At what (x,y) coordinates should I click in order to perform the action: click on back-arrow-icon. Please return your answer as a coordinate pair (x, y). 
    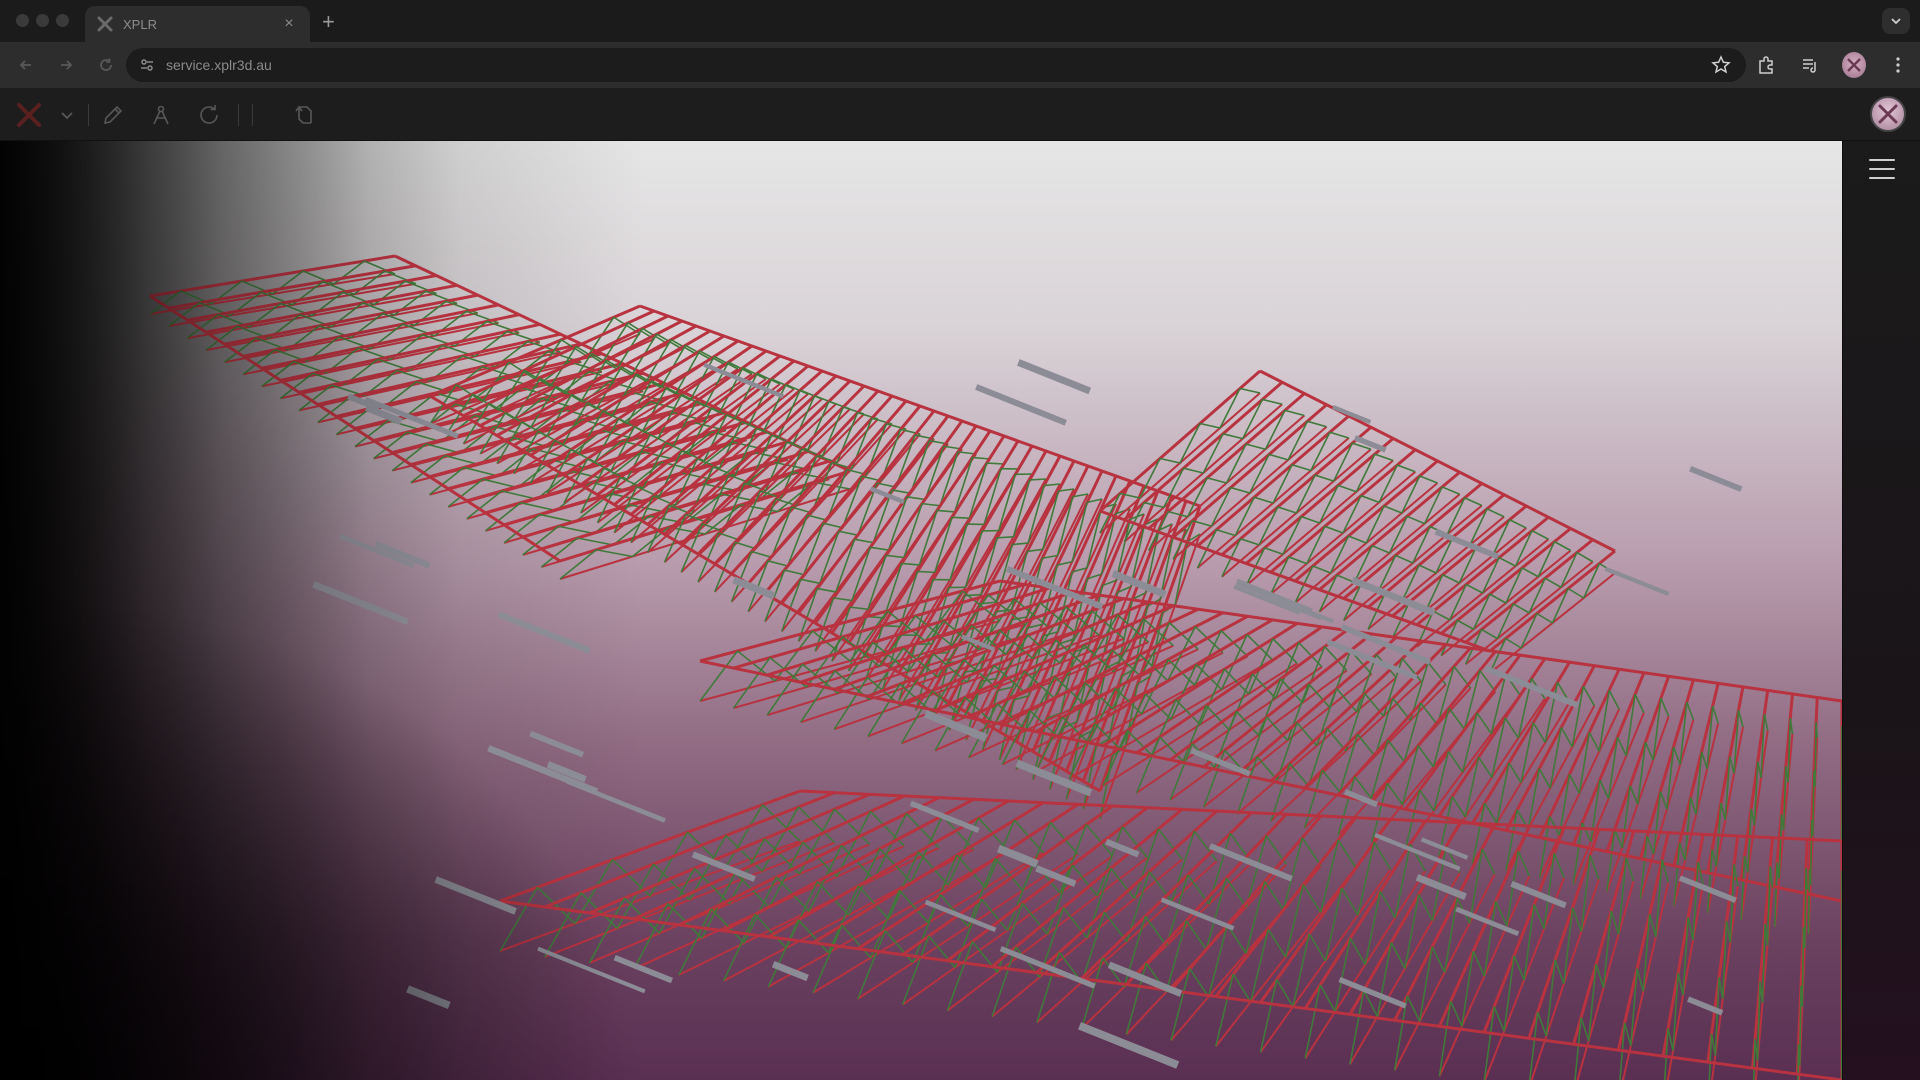
    Looking at the image, I should click on (26, 65).